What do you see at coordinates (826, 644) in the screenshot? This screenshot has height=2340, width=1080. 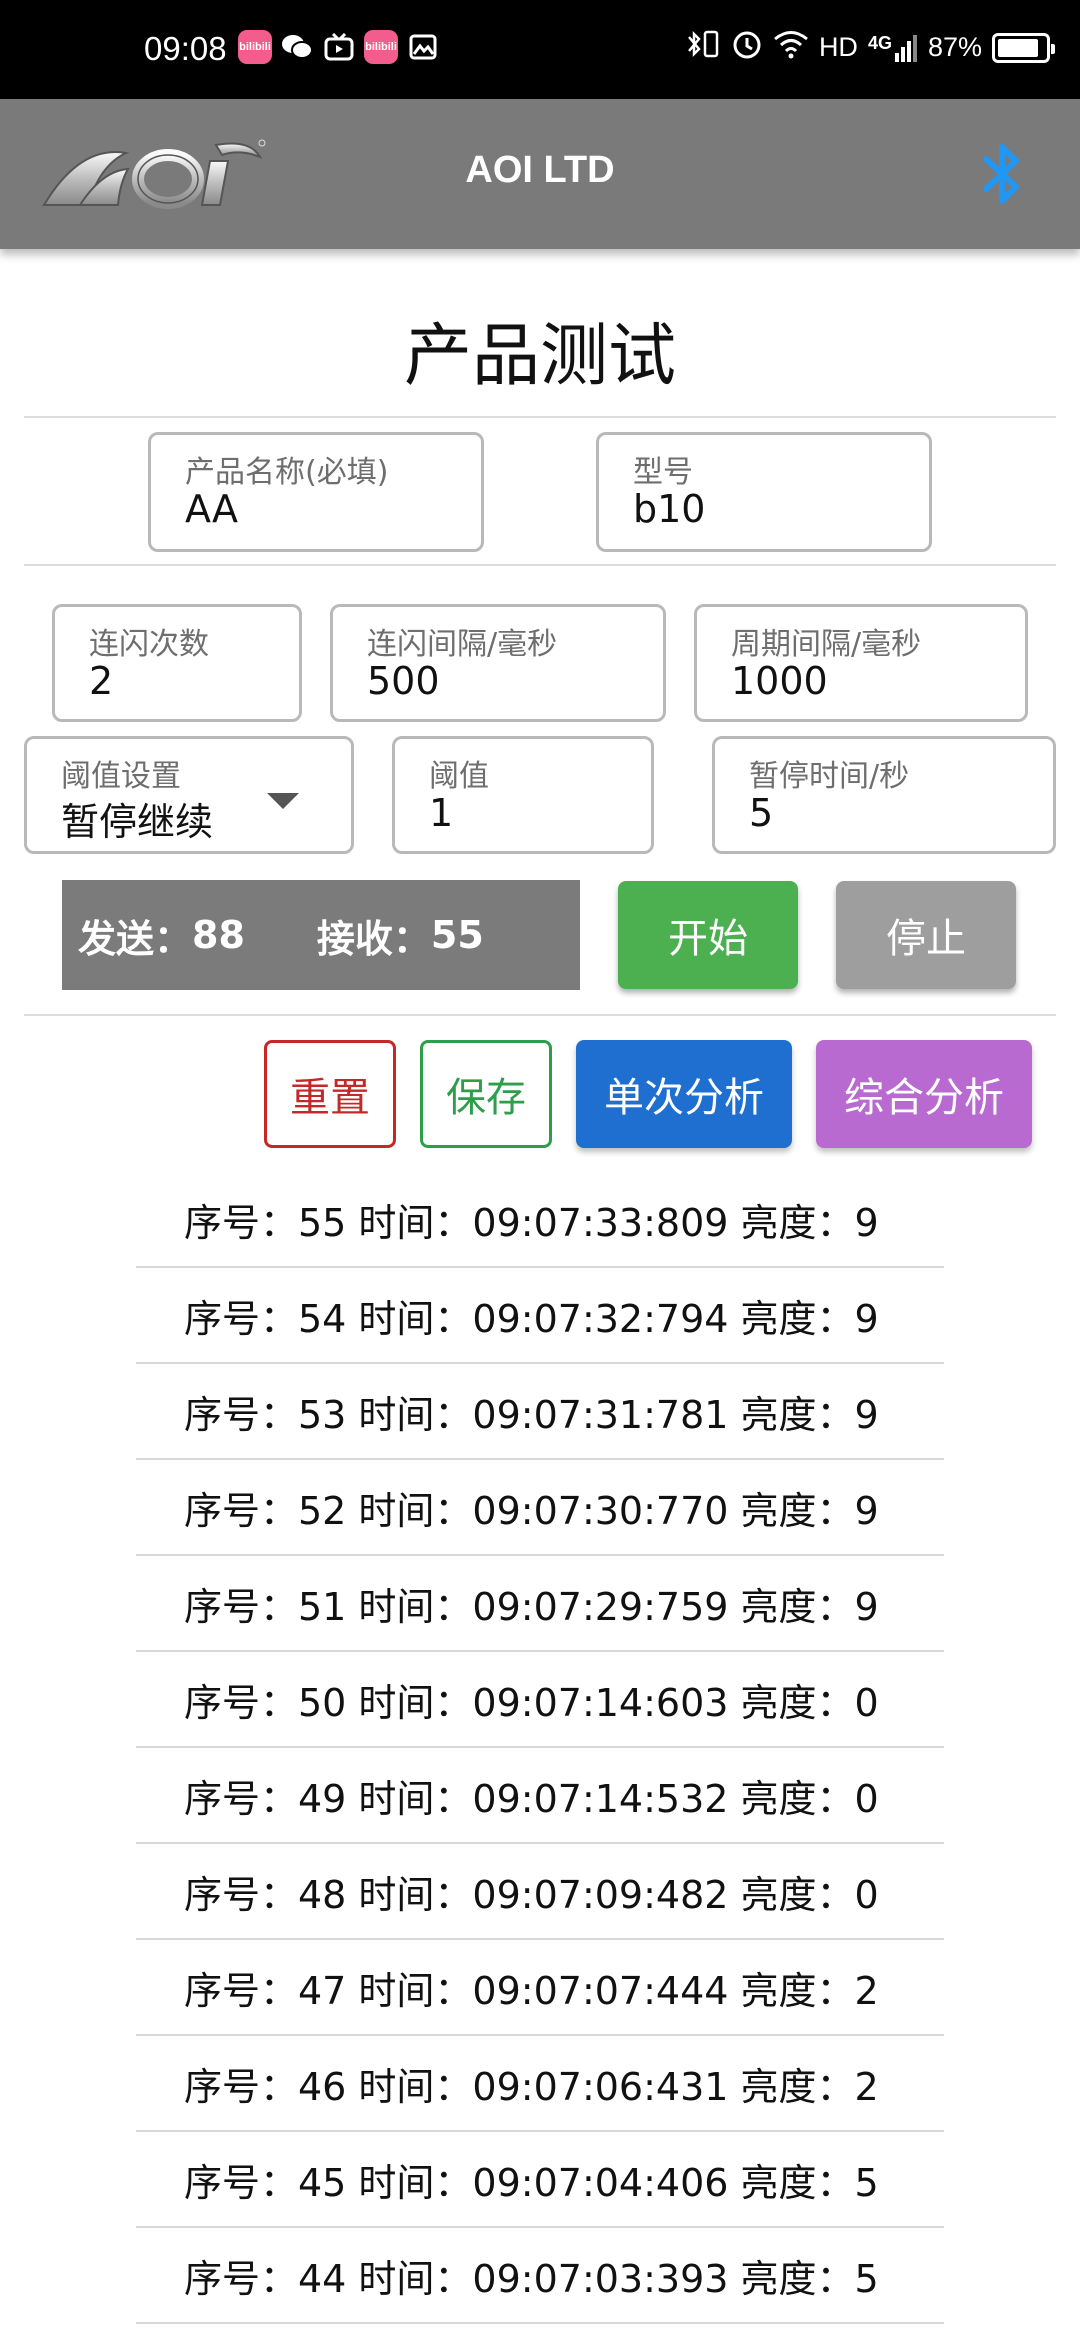 I see `cycle-interval-label: 周期间隔/毫秒` at bounding box center [826, 644].